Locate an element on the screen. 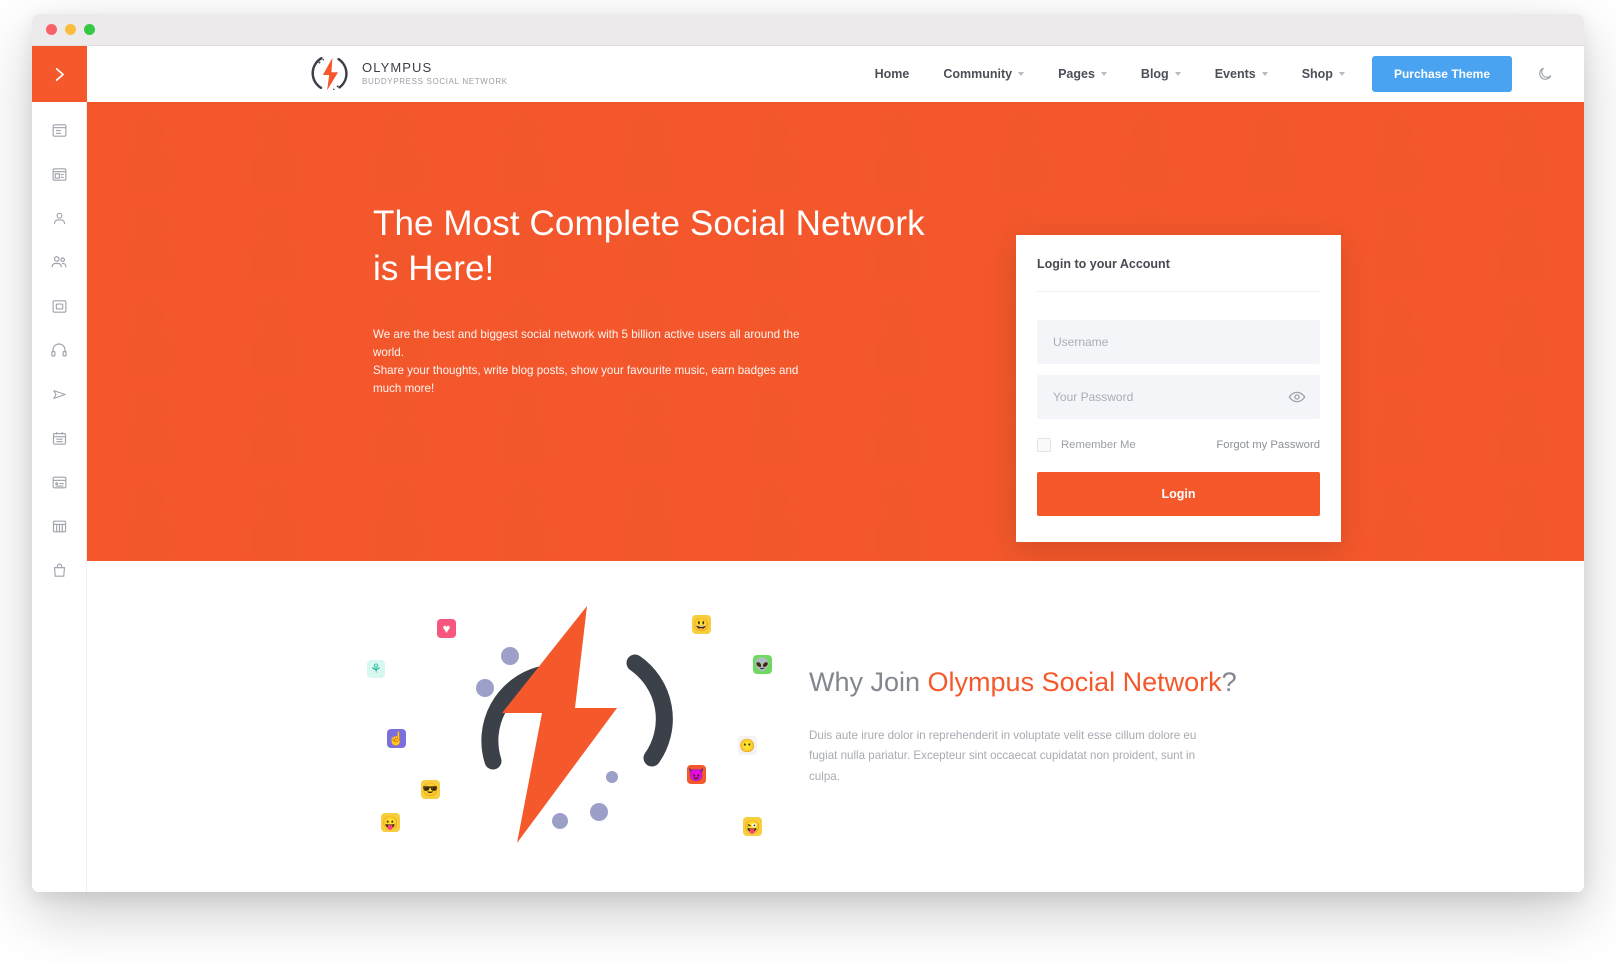 The width and height of the screenshot is (1616, 964). nav-item-home: Home is located at coordinates (892, 74).